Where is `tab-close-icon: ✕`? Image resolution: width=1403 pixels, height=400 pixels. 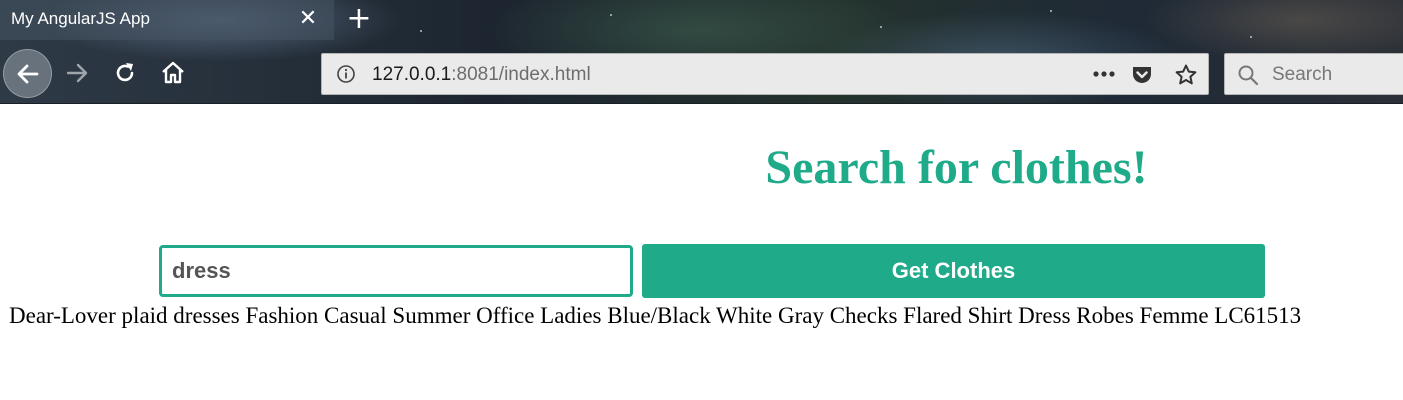 tab-close-icon: ✕ is located at coordinates (308, 19).